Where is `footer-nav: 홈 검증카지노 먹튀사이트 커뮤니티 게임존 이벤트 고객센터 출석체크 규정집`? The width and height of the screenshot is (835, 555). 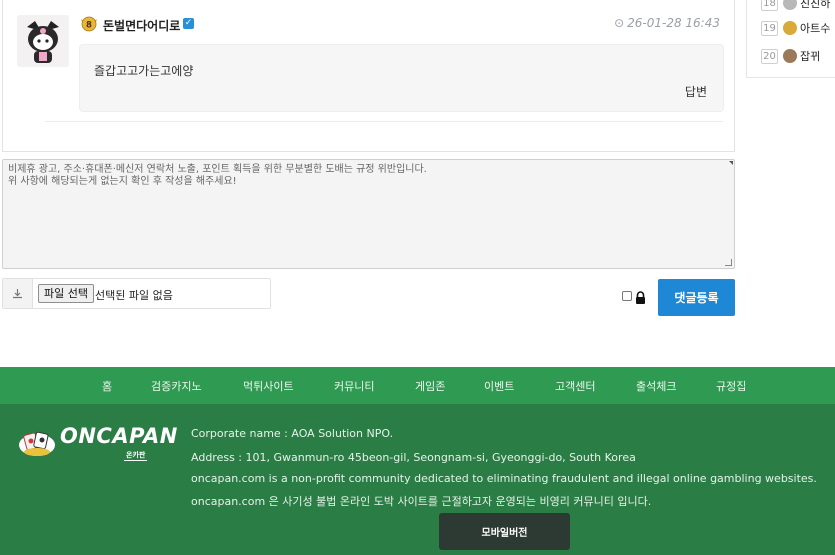
footer-nav: 홈 검증카지노 먹튀사이트 커뮤니티 게임존 이벤트 고객센터 출석체크 규정집 is located at coordinates (417, 385).